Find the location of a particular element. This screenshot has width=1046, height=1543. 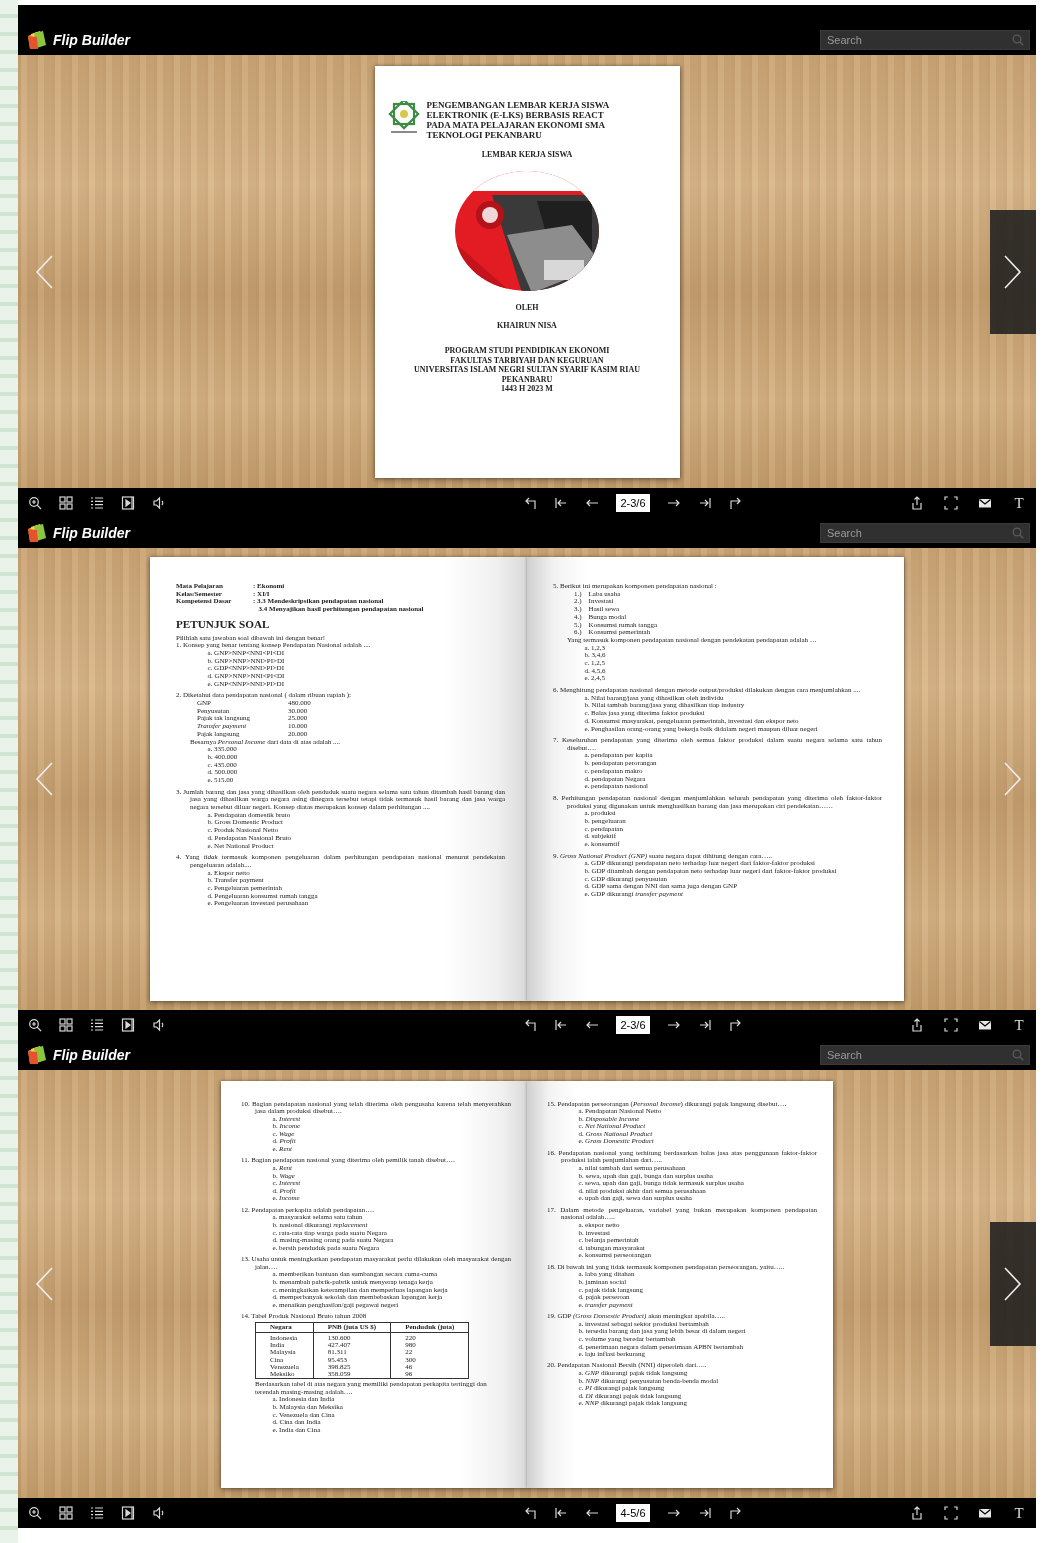

institution-text: PEKANBARU is located at coordinates (527, 379).